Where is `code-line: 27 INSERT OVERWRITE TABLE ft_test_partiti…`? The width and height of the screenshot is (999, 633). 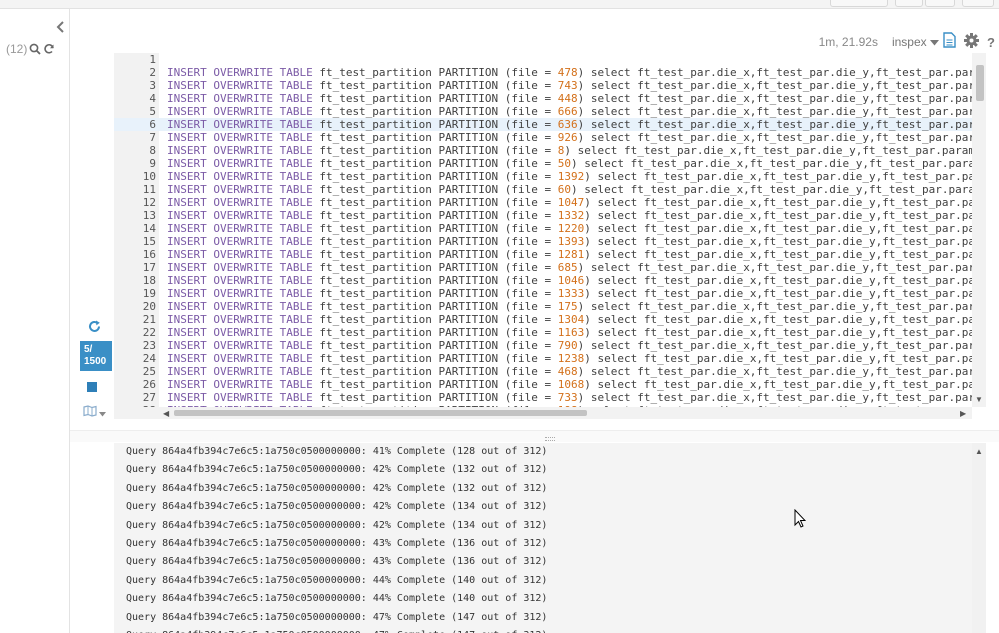 code-line: 27 INSERT OVERWRITE TABLE ft_test_partiti… is located at coordinates (543, 397).